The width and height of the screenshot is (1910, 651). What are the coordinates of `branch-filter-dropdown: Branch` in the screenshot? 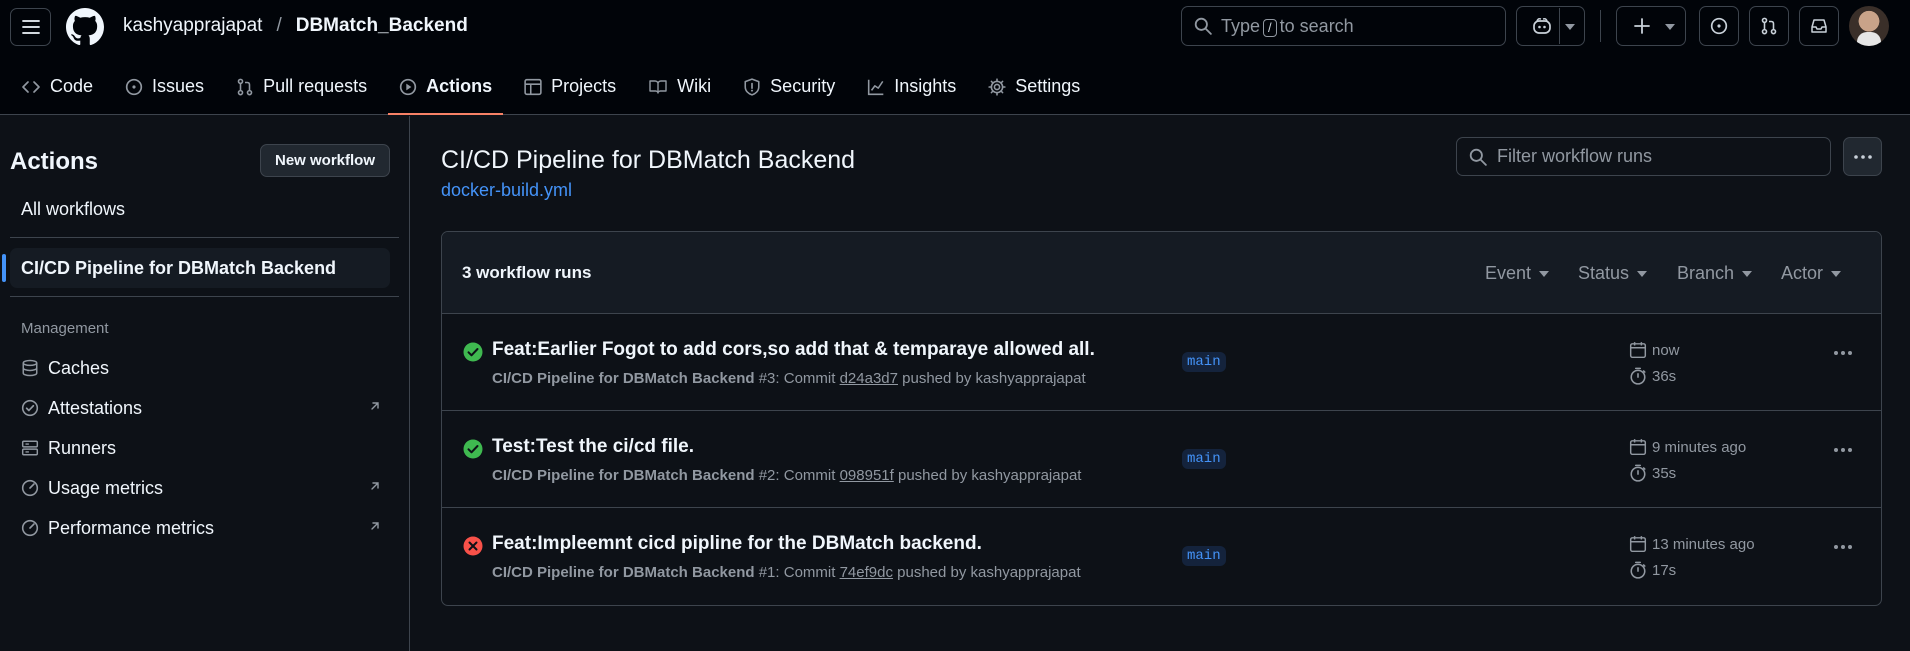 It's located at (1715, 273).